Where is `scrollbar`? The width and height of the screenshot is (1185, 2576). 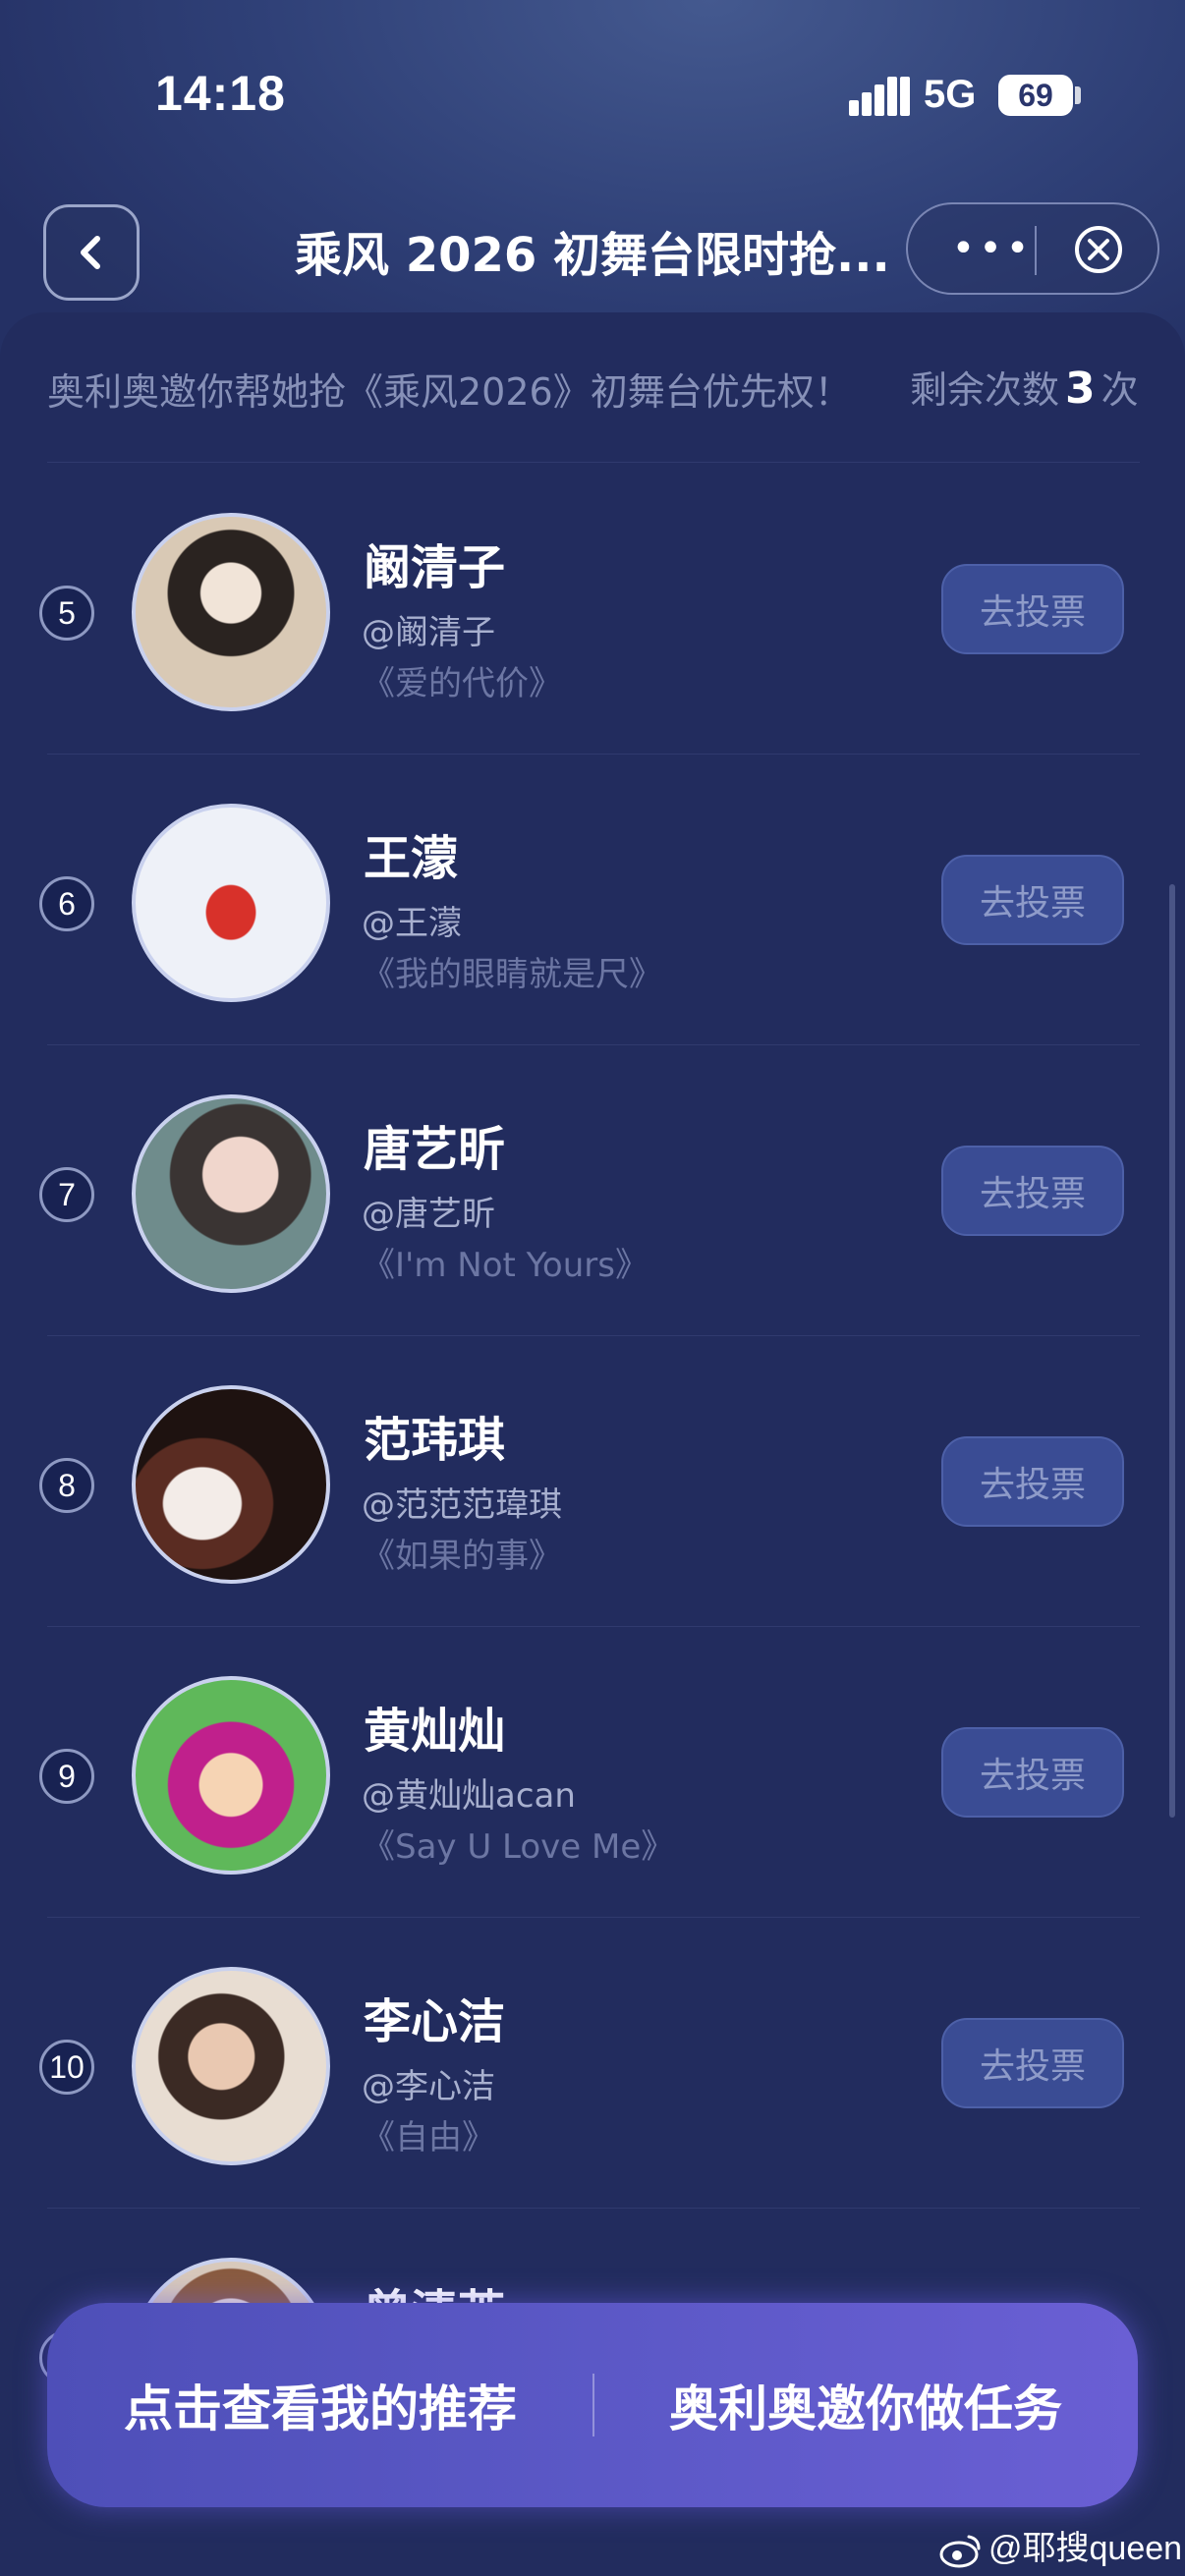
scrollbar is located at coordinates (1172, 1351).